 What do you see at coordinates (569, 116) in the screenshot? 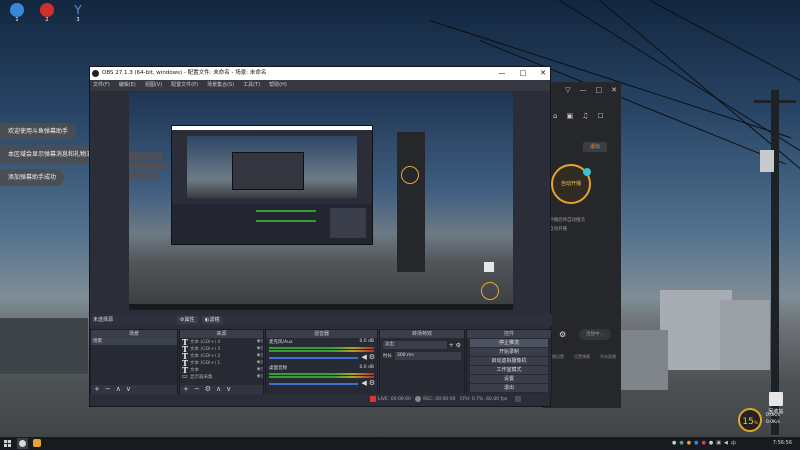
I see `gift-icon: ▣` at bounding box center [569, 116].